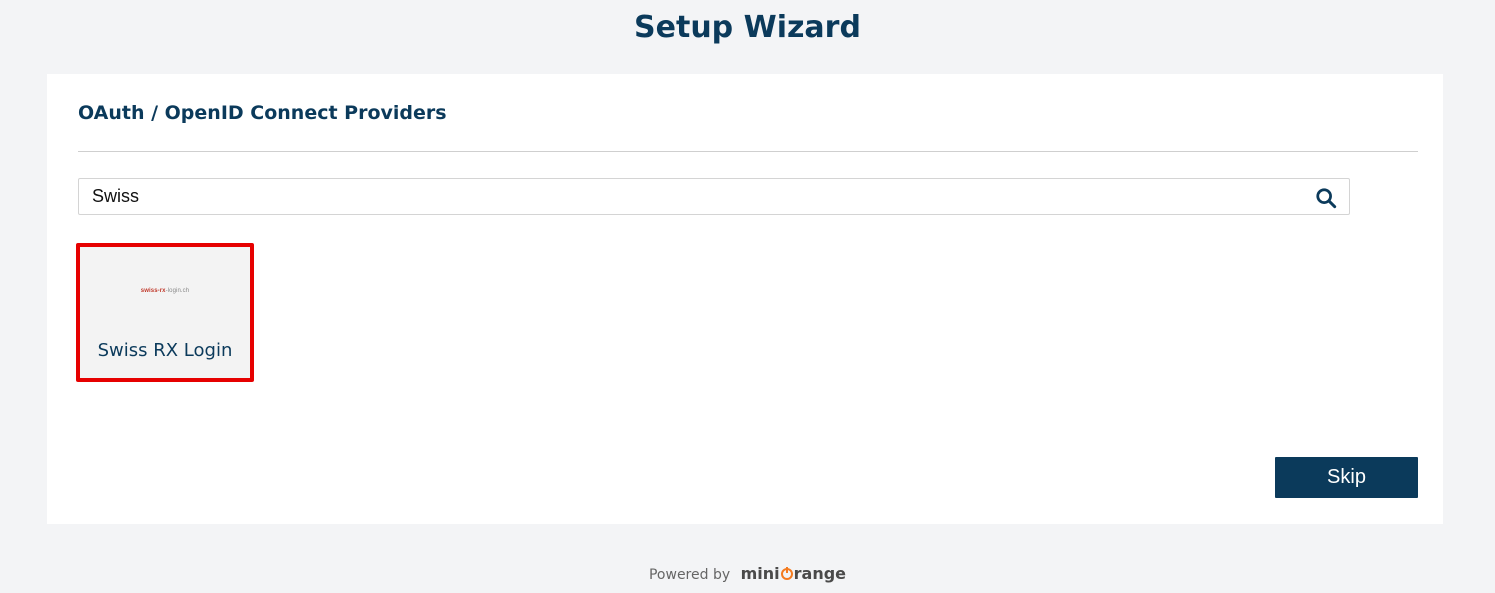  I want to click on provider-tile-swiss-rx-login: swiss-rx-login.ch Swiss RX Login, so click(165, 312).